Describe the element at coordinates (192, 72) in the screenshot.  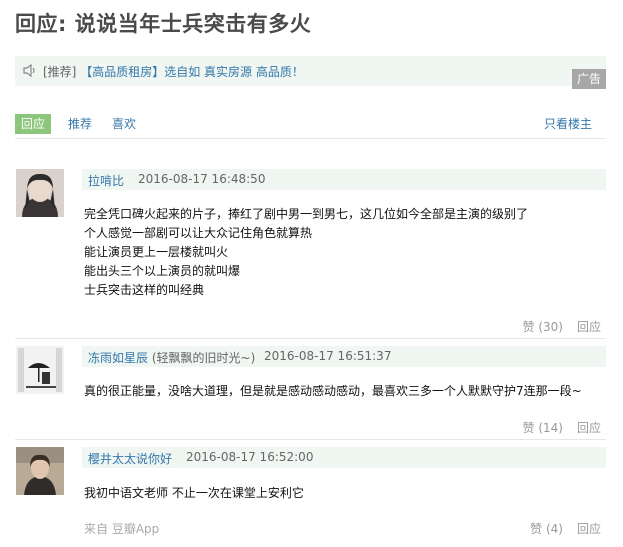
I see `ad-link: 【高品质租房】选自如 真实房源 高品质！` at that location.